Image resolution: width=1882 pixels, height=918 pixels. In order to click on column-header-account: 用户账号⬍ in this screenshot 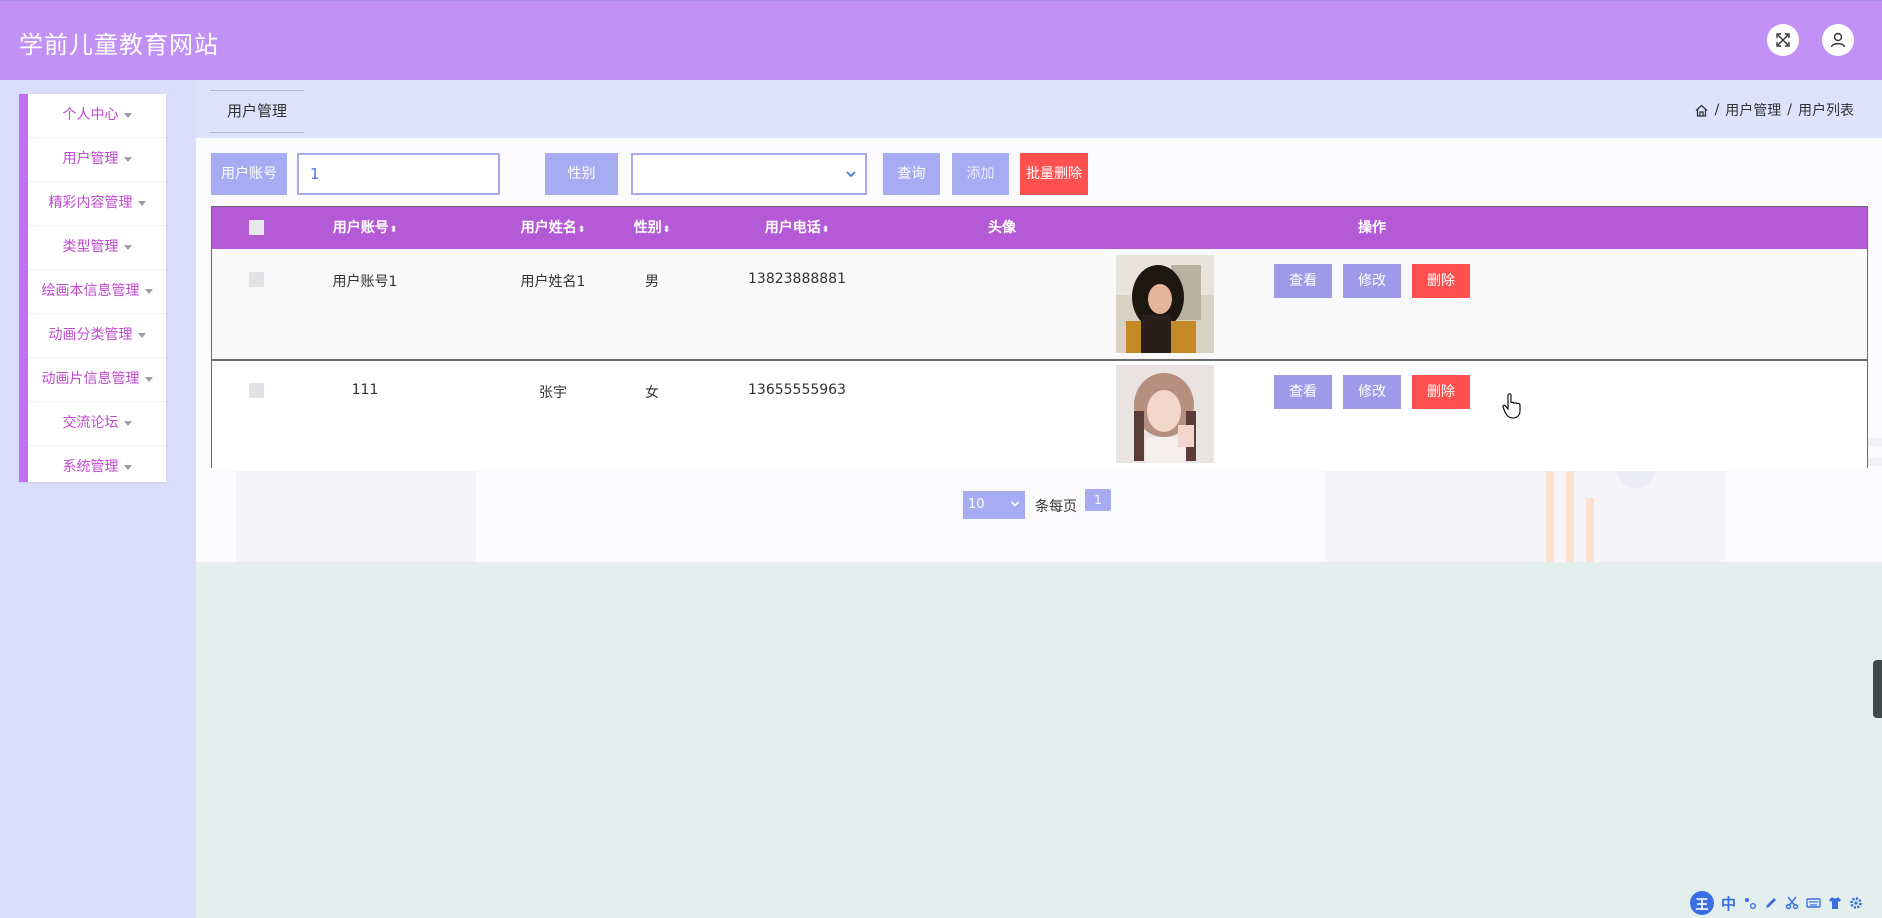, I will do `click(365, 228)`.